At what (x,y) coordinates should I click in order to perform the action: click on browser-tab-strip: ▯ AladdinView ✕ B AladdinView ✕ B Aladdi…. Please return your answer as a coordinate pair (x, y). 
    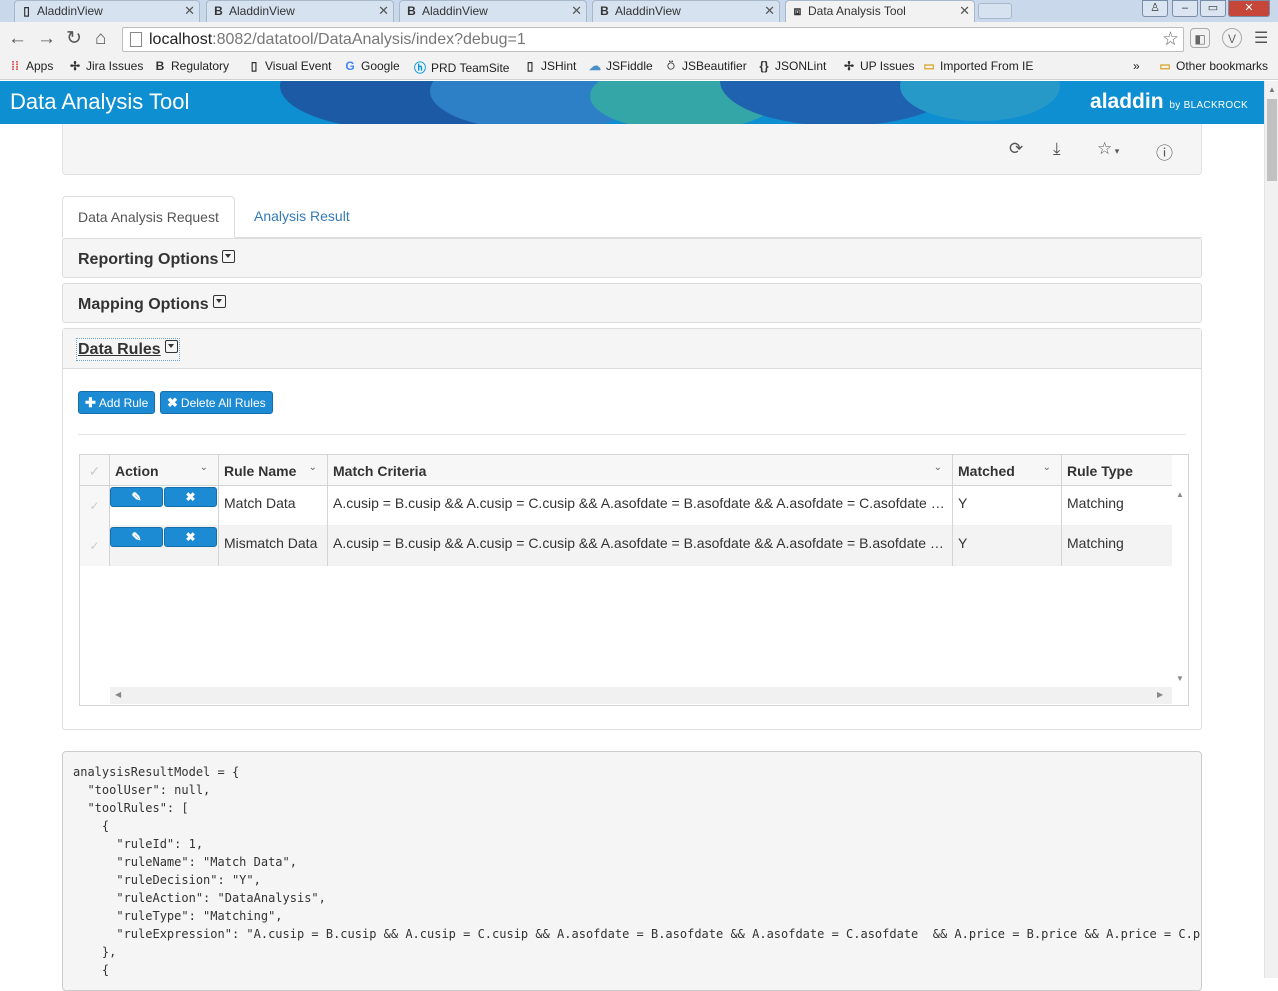
    Looking at the image, I should click on (639, 11).